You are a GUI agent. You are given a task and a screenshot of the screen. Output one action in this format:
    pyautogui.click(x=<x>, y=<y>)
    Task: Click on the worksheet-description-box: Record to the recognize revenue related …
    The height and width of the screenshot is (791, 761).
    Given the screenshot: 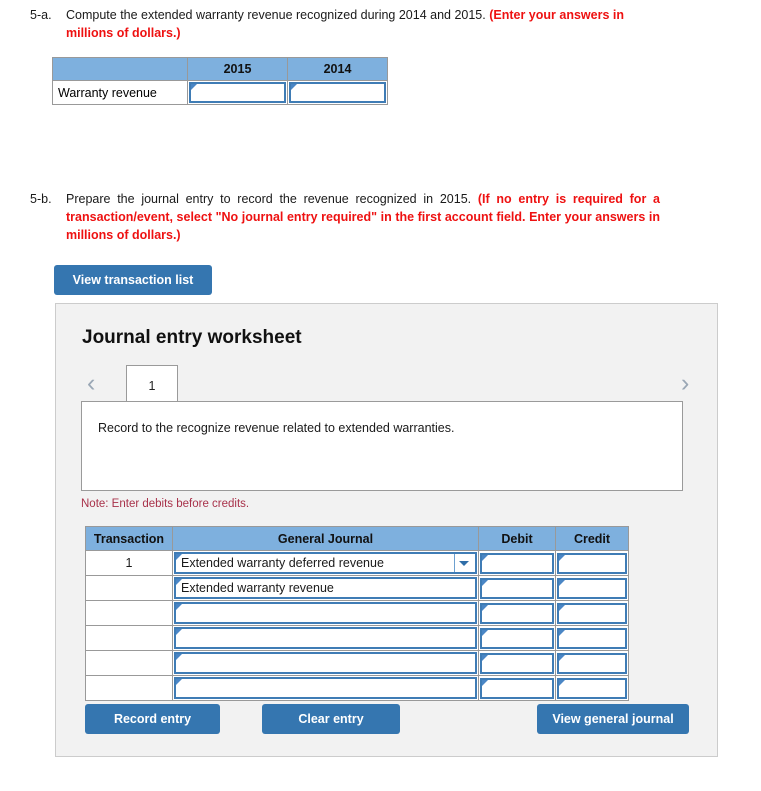 What is the action you would take?
    pyautogui.click(x=382, y=446)
    